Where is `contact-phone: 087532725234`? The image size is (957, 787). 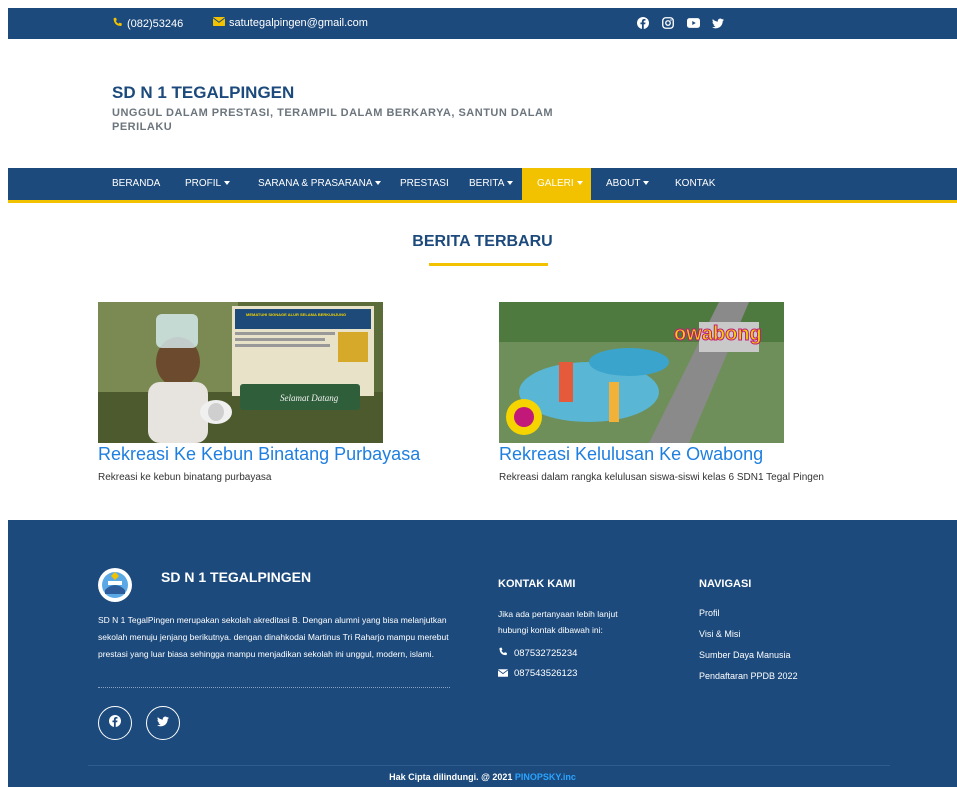
contact-phone: 087532725234 is located at coordinates (537, 654).